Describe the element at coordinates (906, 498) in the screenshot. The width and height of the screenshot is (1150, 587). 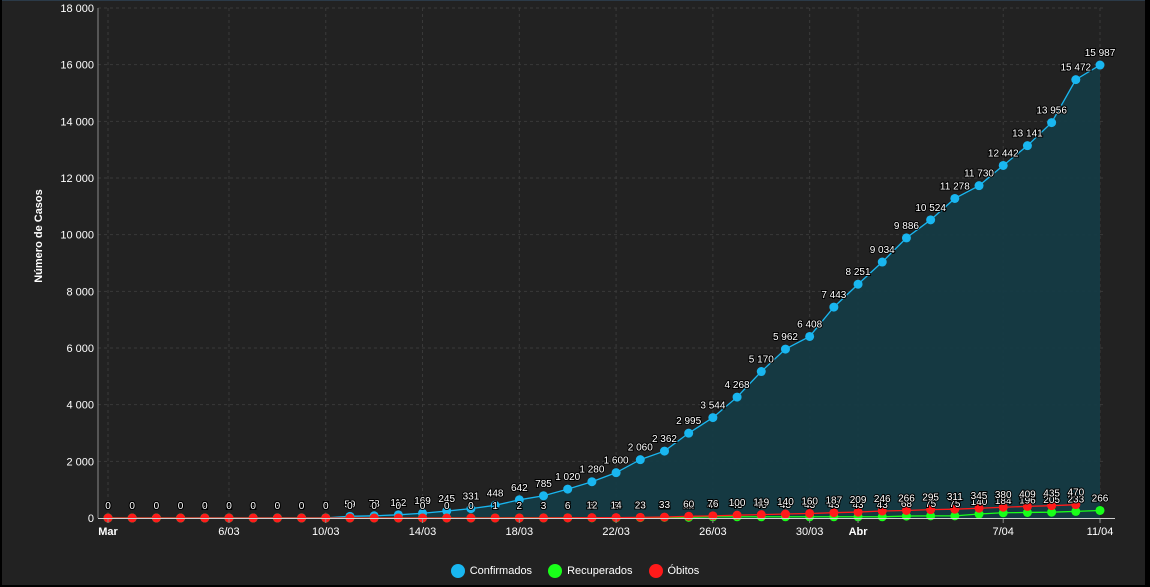
I see `obitos-data-label: 266` at that location.